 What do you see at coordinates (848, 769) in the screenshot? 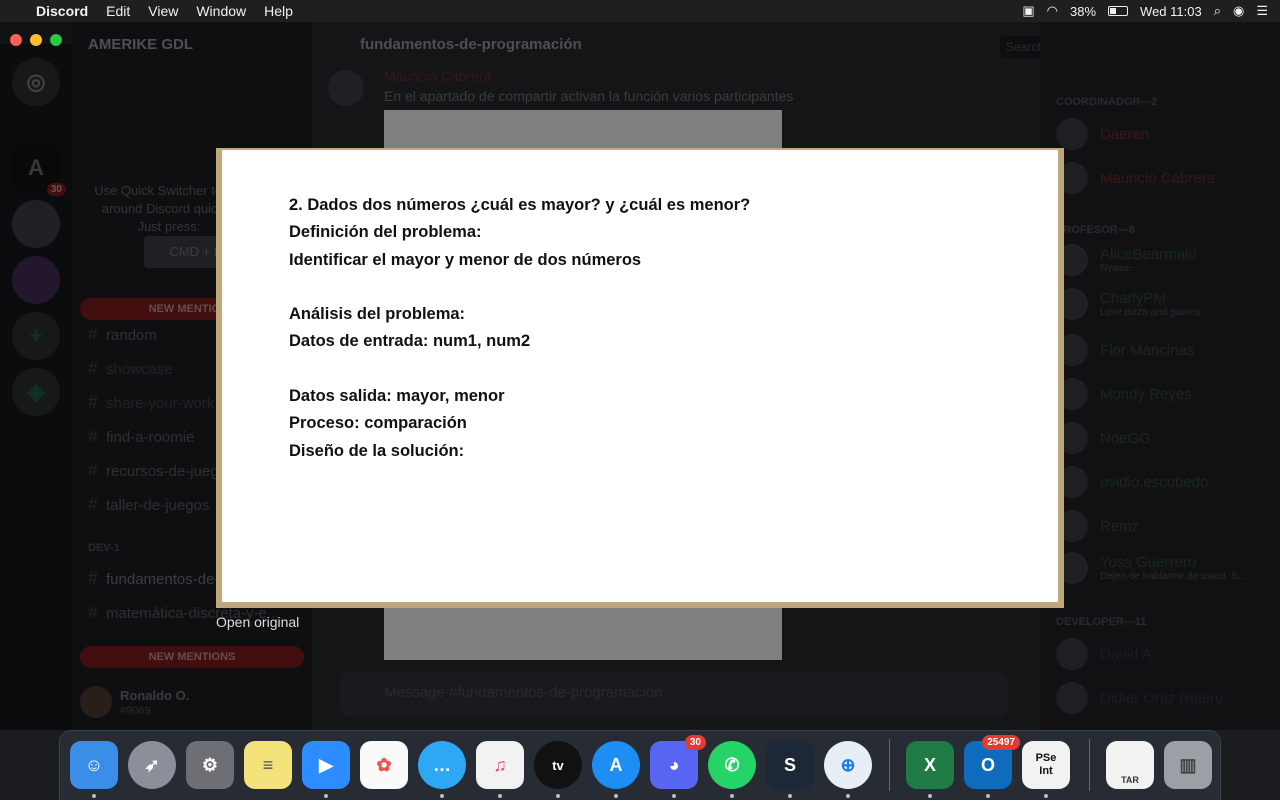
I see `safari-icon: ⊕` at bounding box center [848, 769].